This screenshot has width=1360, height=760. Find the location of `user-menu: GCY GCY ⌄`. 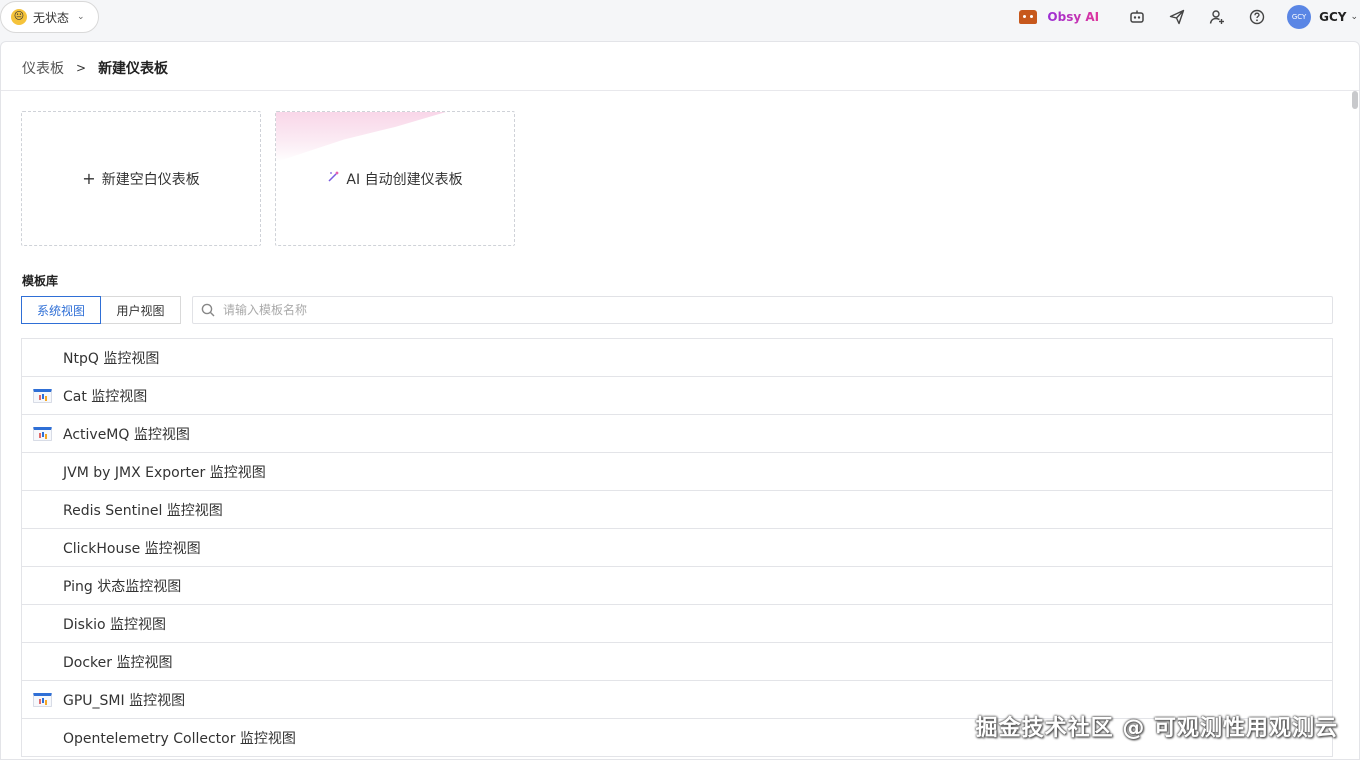

user-menu: GCY GCY ⌄ is located at coordinates (1322, 17).